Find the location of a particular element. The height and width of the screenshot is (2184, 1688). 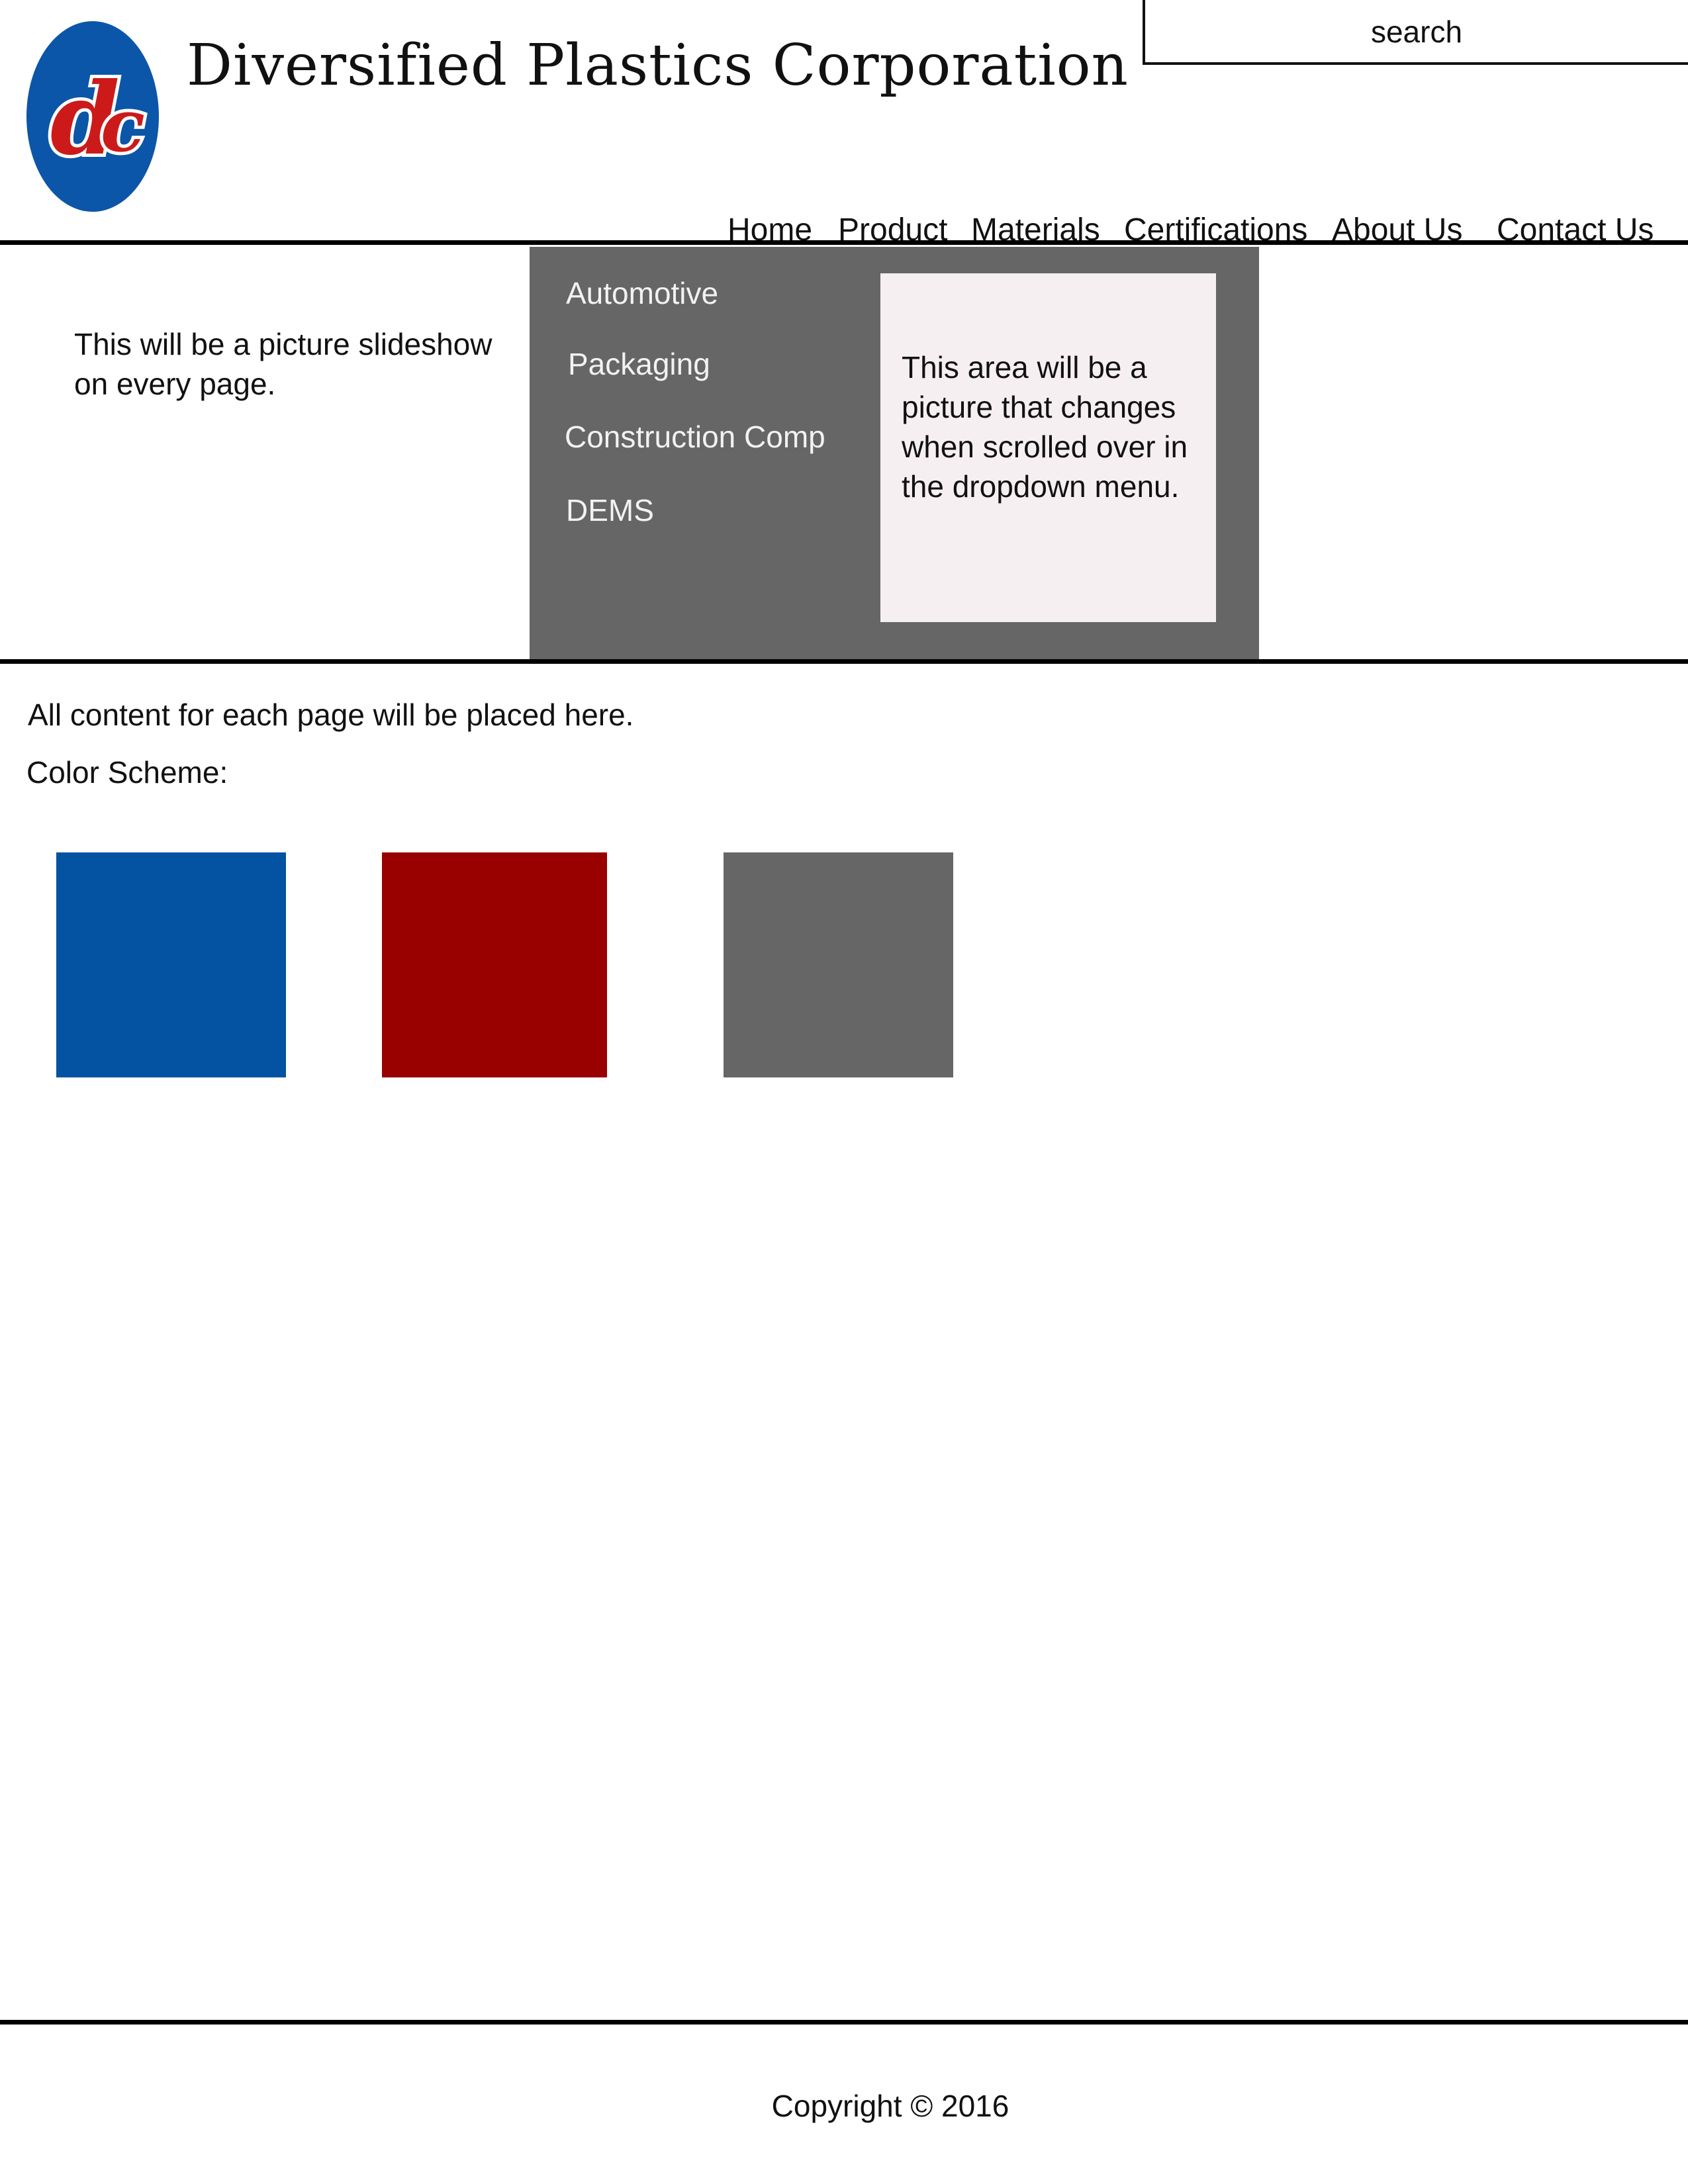

dropdown-item-construction-comp: Construction Comp is located at coordinates (695, 437).